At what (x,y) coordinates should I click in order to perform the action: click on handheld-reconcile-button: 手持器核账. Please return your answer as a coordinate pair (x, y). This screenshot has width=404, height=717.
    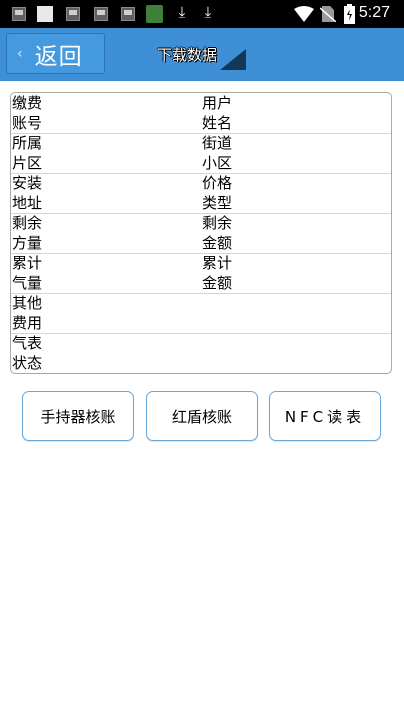
    Looking at the image, I should click on (78, 416).